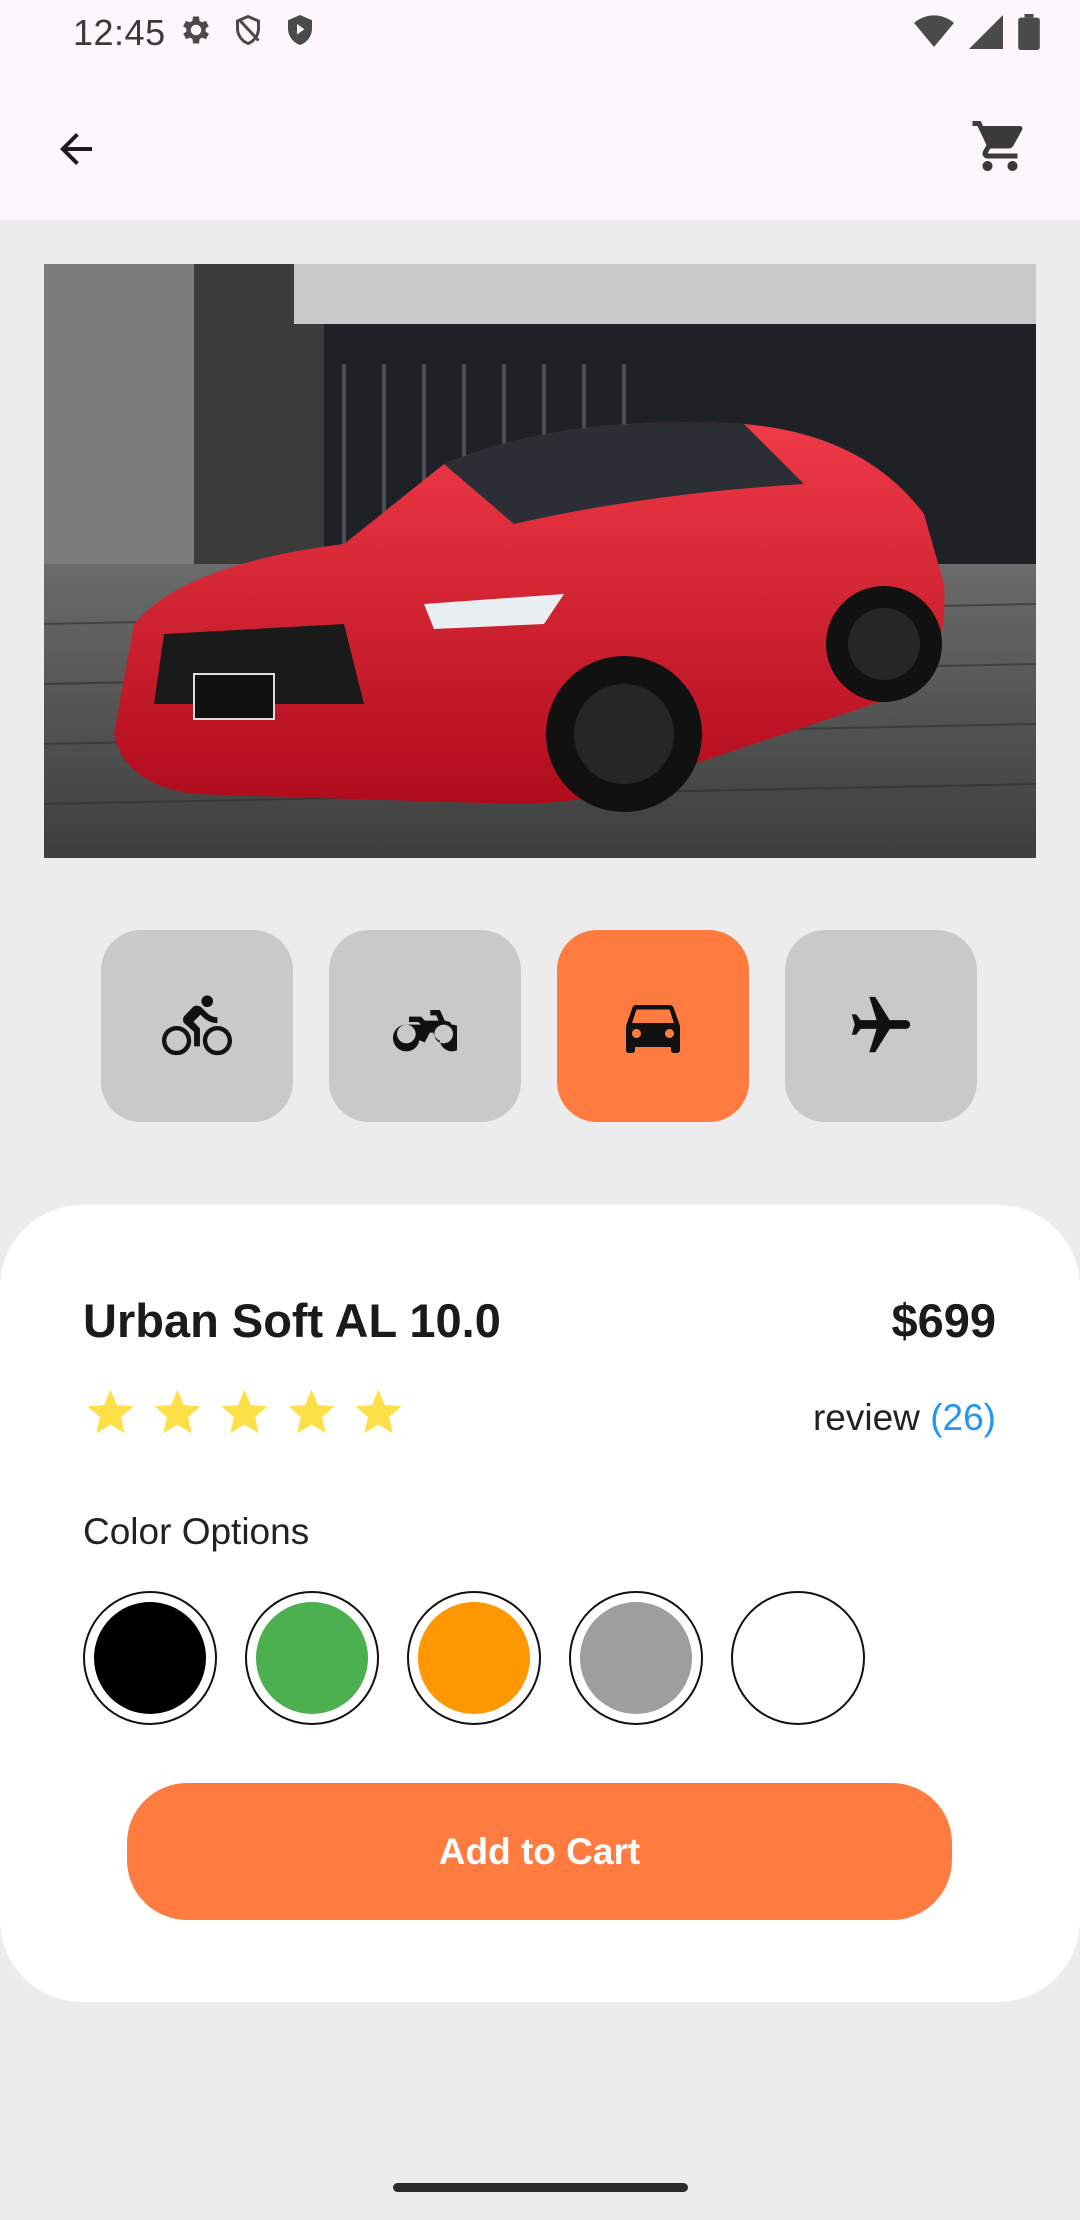 The image size is (1080, 2220). What do you see at coordinates (300, 32) in the screenshot?
I see `play-shield-icon` at bounding box center [300, 32].